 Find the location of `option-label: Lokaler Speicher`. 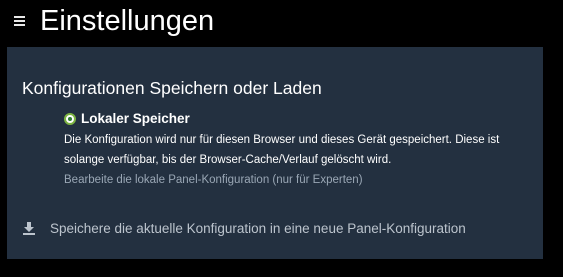

option-label: Lokaler Speicher is located at coordinates (135, 118).